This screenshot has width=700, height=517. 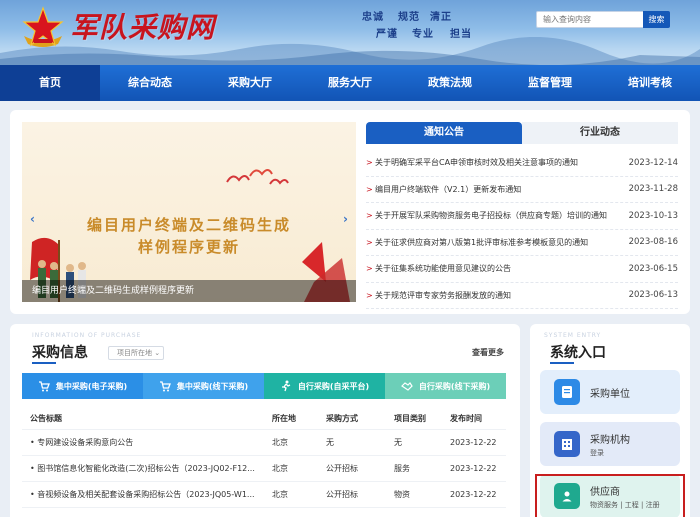 What do you see at coordinates (500, 242) in the screenshot?
I see `notice-title: 关于征求供应商对第八版第1批评审标准参考模板意见的通知` at bounding box center [500, 242].